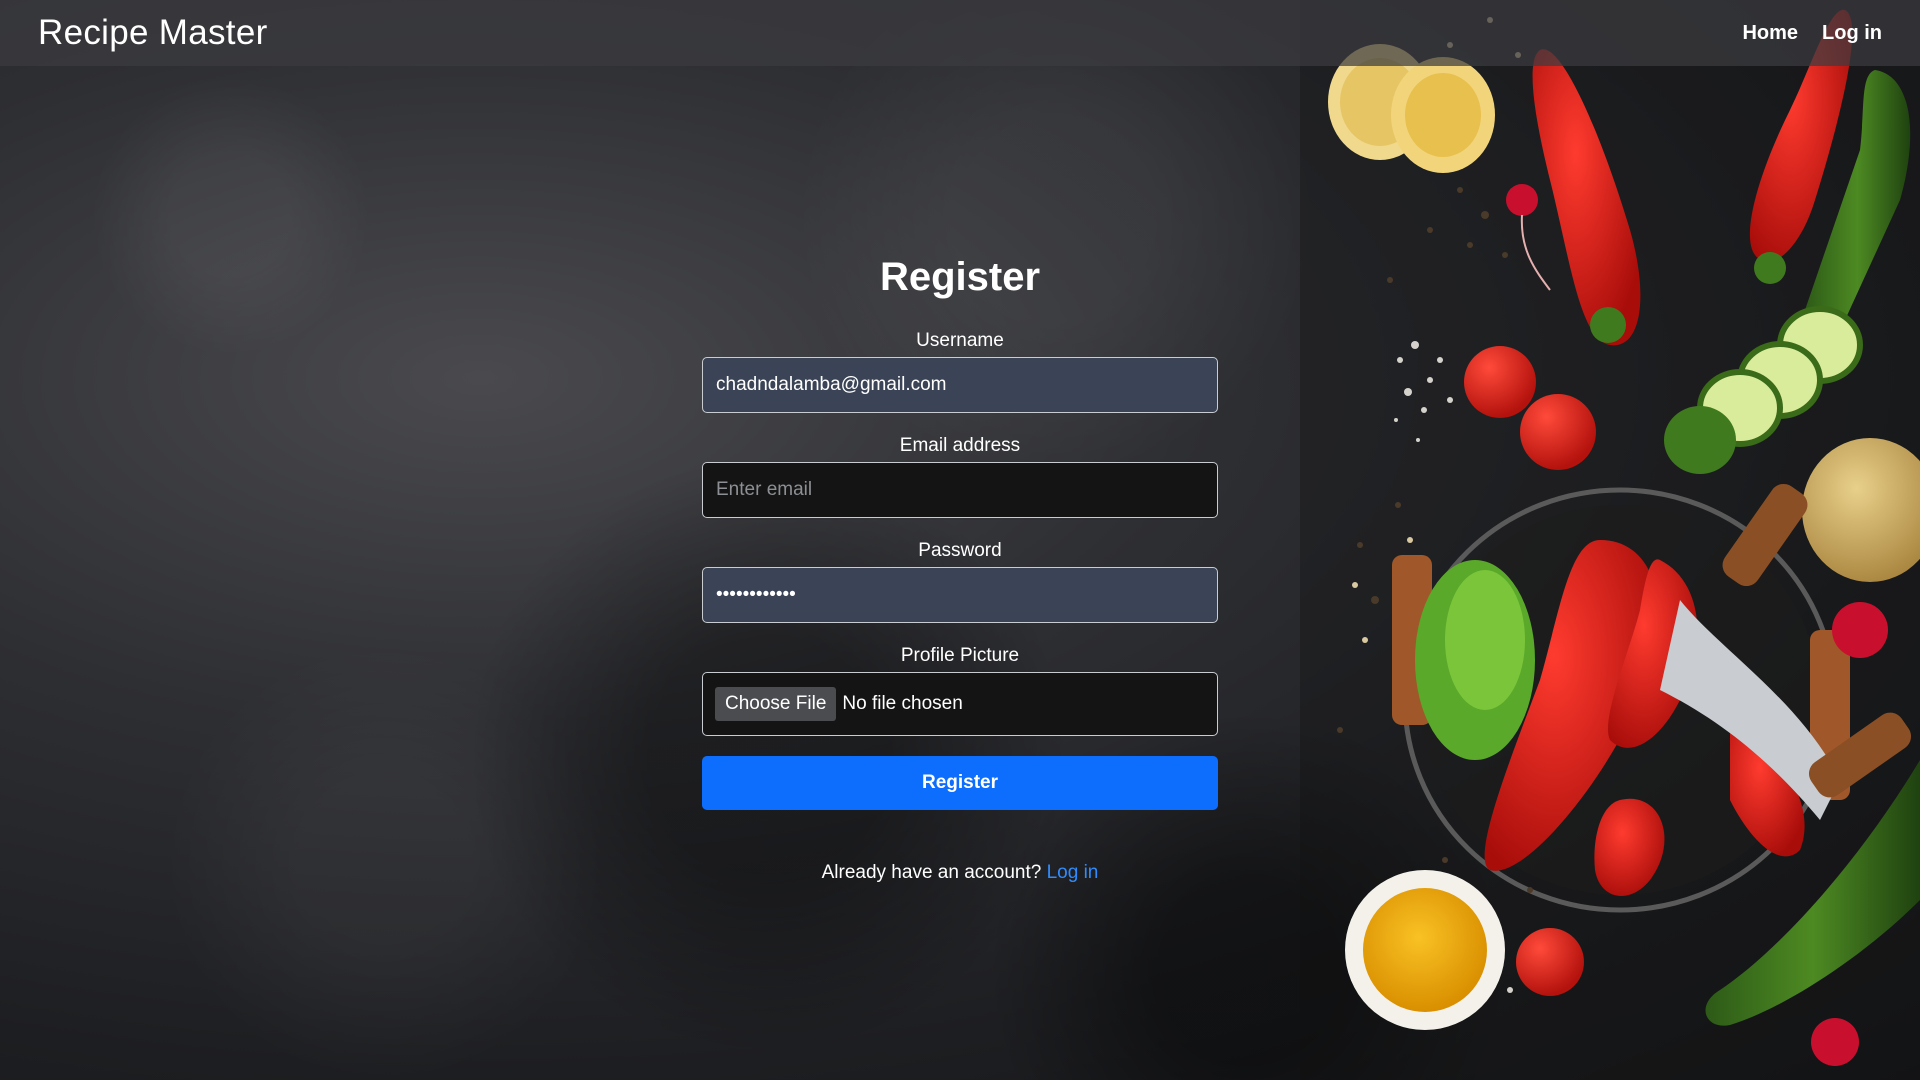 The width and height of the screenshot is (1920, 1080). Describe the element at coordinates (902, 703) in the screenshot. I see `file-status-text: No file chosen` at that location.